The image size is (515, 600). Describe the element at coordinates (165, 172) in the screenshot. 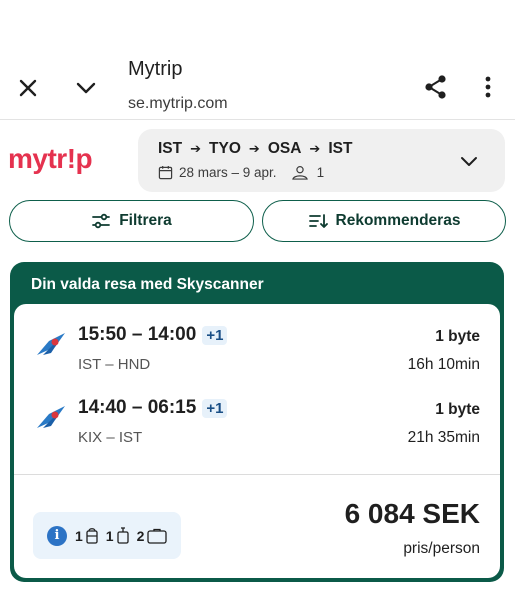

I see `calendar-icon` at that location.